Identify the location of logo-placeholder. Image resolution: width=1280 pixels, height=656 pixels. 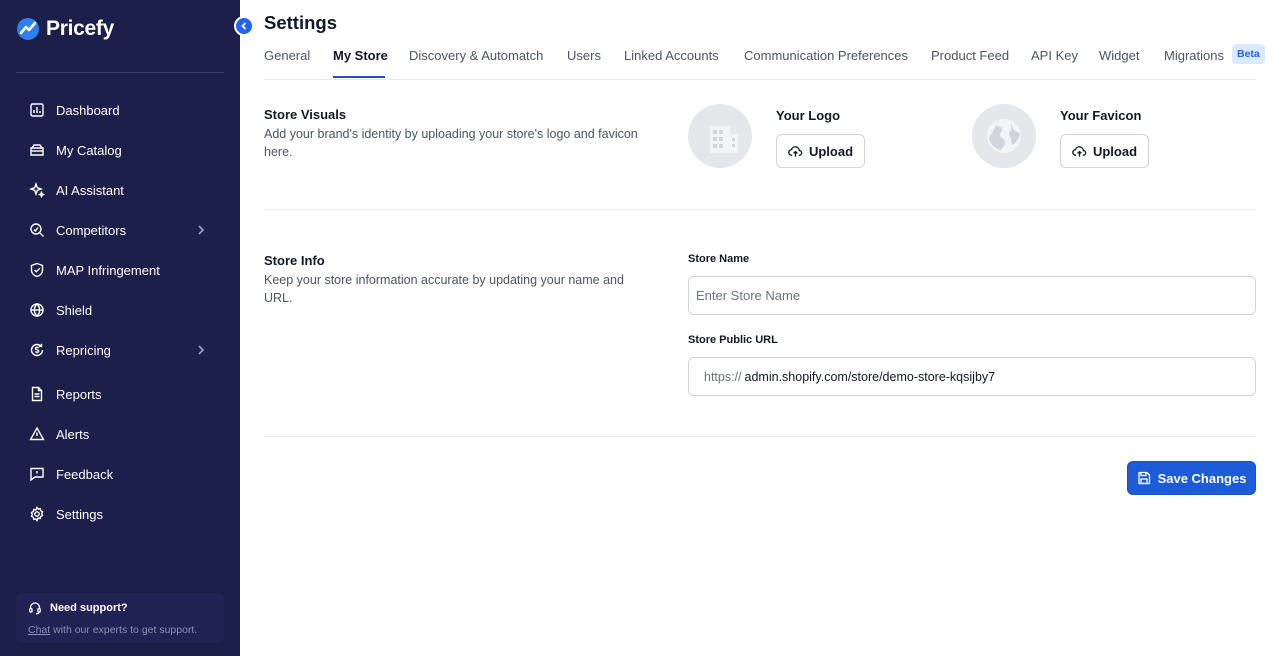
(720, 136).